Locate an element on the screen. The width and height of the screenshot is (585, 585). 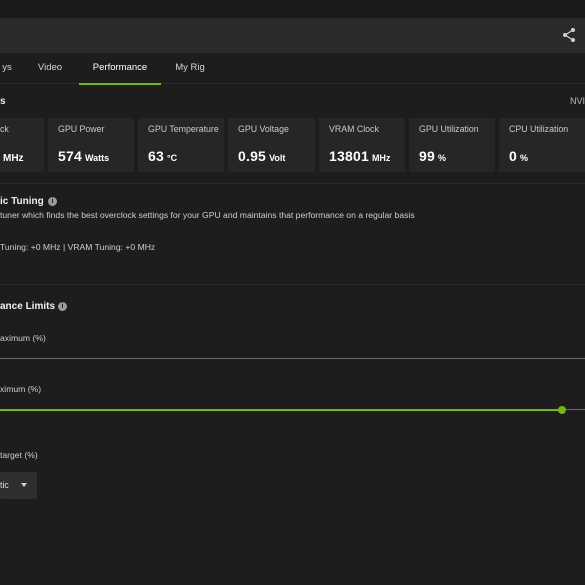
stat-card-gpu-voltage: GPU Voltage 0.95 Volt is located at coordinates (271, 145).